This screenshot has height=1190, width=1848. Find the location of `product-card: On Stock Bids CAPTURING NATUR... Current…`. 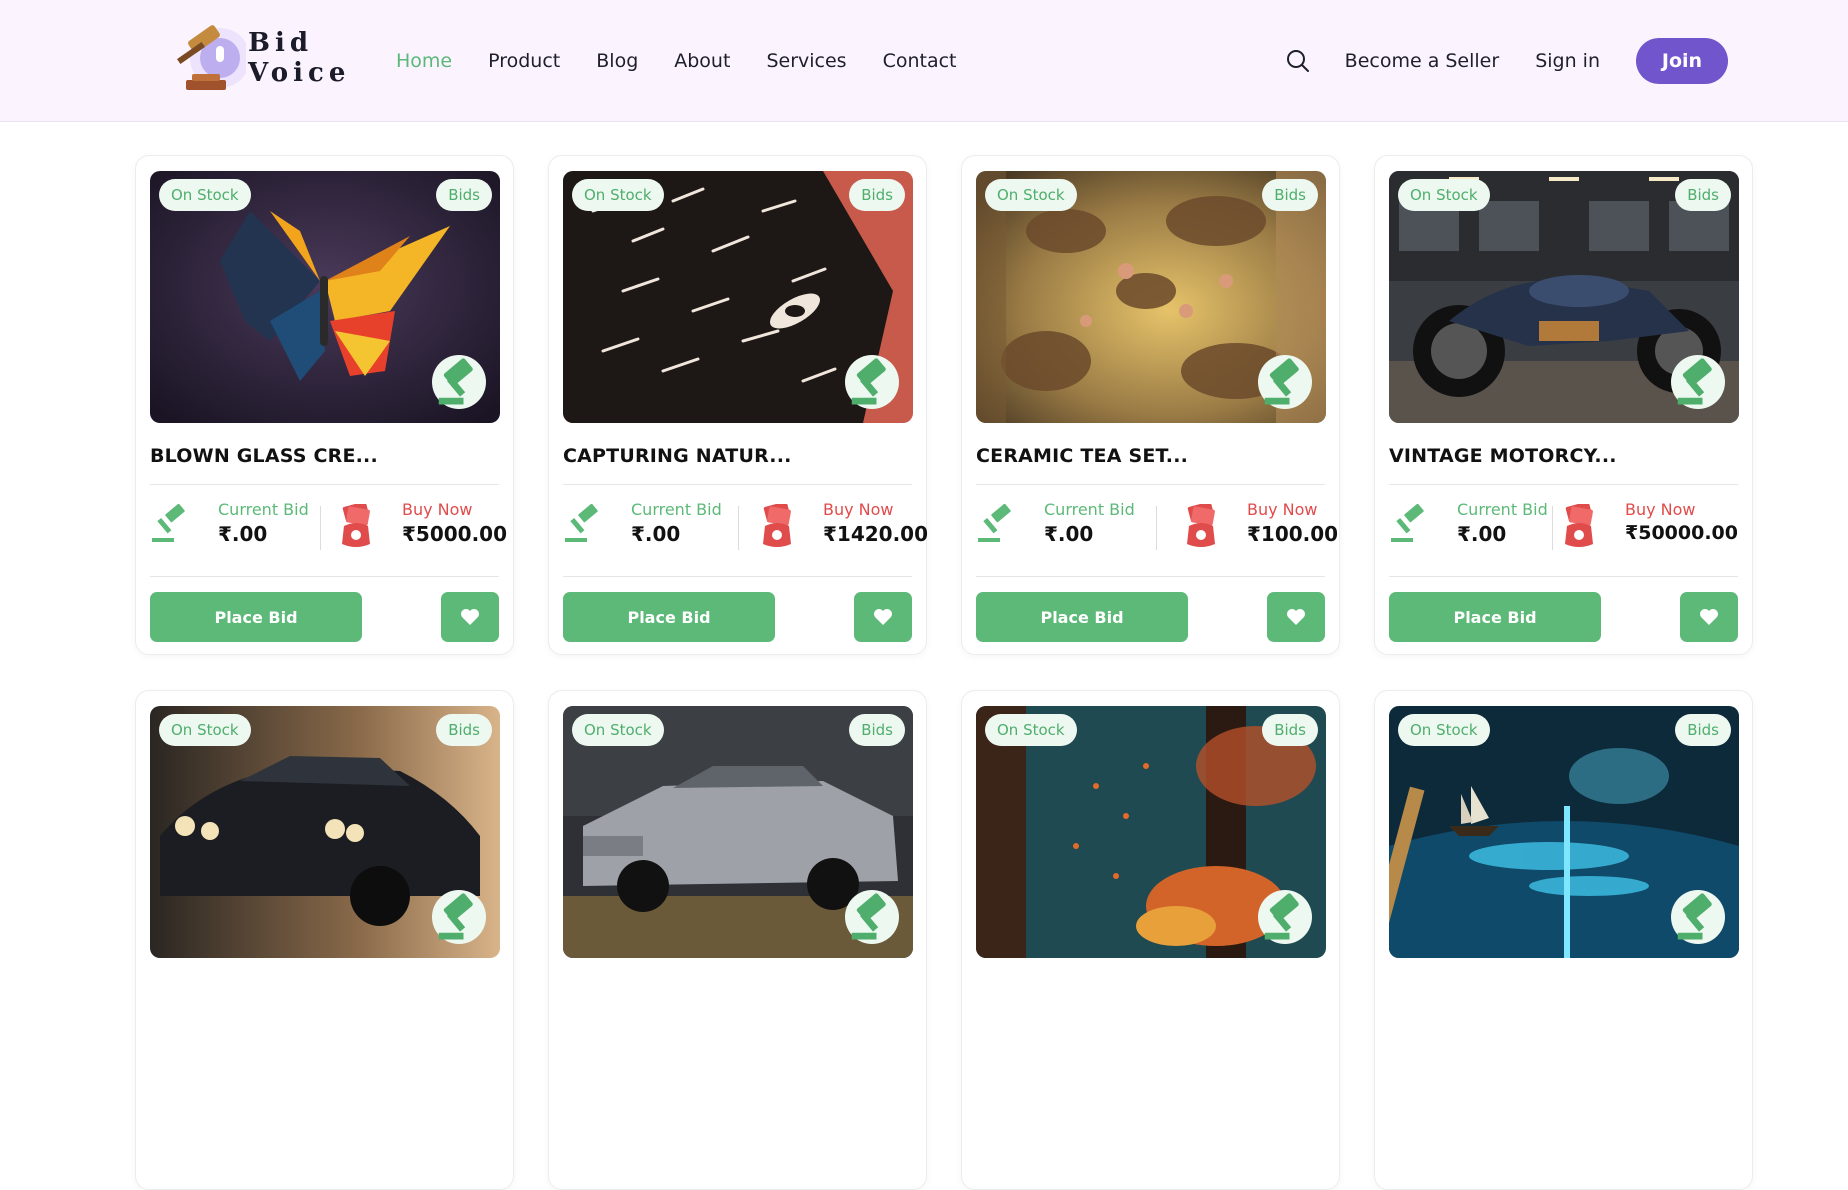

product-card: On Stock Bids CAPTURING NATUR... Current… is located at coordinates (738, 405).